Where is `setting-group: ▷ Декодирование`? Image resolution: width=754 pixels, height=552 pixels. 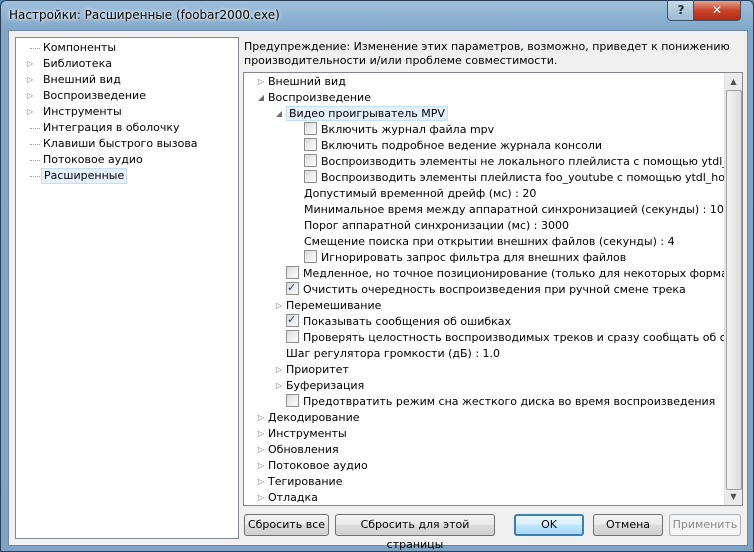
setting-group: ▷ Декодирование is located at coordinates (309, 418).